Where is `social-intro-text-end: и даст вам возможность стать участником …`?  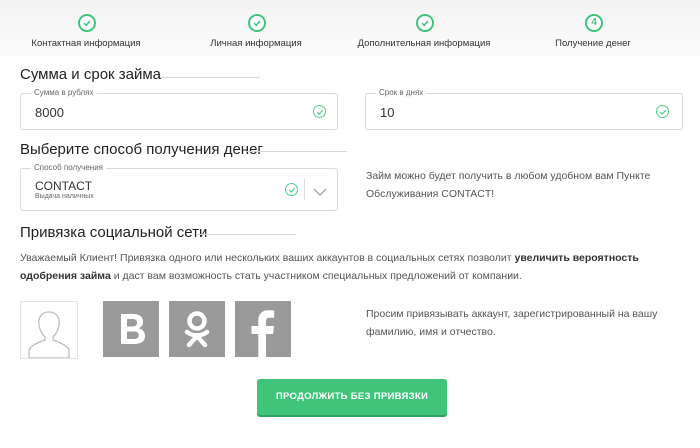 social-intro-text-end: и даст вам возможность стать участником … is located at coordinates (316, 276).